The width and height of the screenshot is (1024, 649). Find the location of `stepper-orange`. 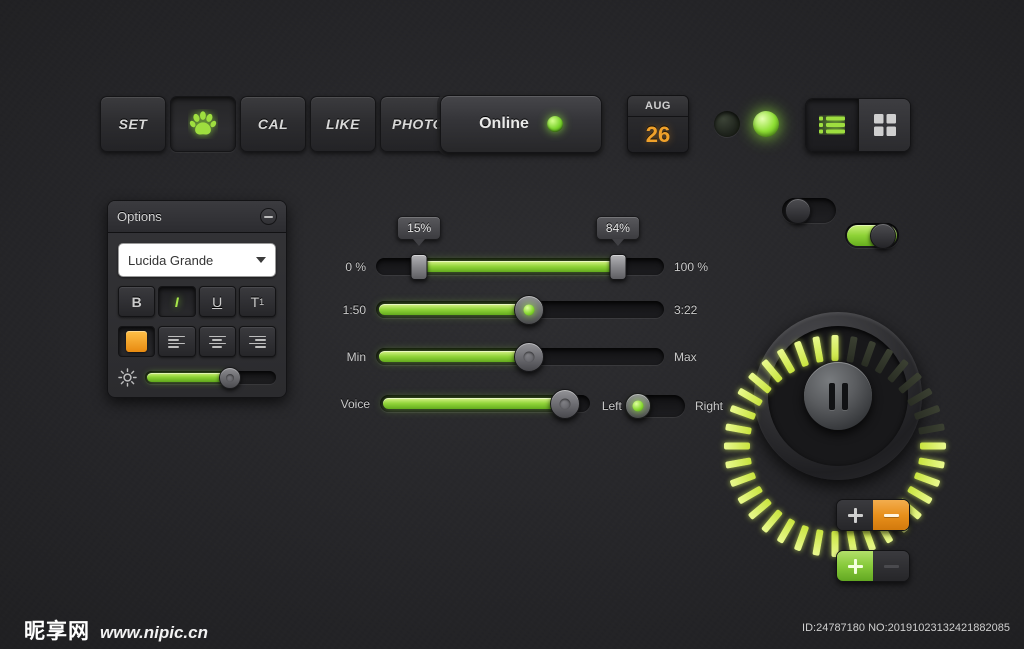

stepper-orange is located at coordinates (873, 515).